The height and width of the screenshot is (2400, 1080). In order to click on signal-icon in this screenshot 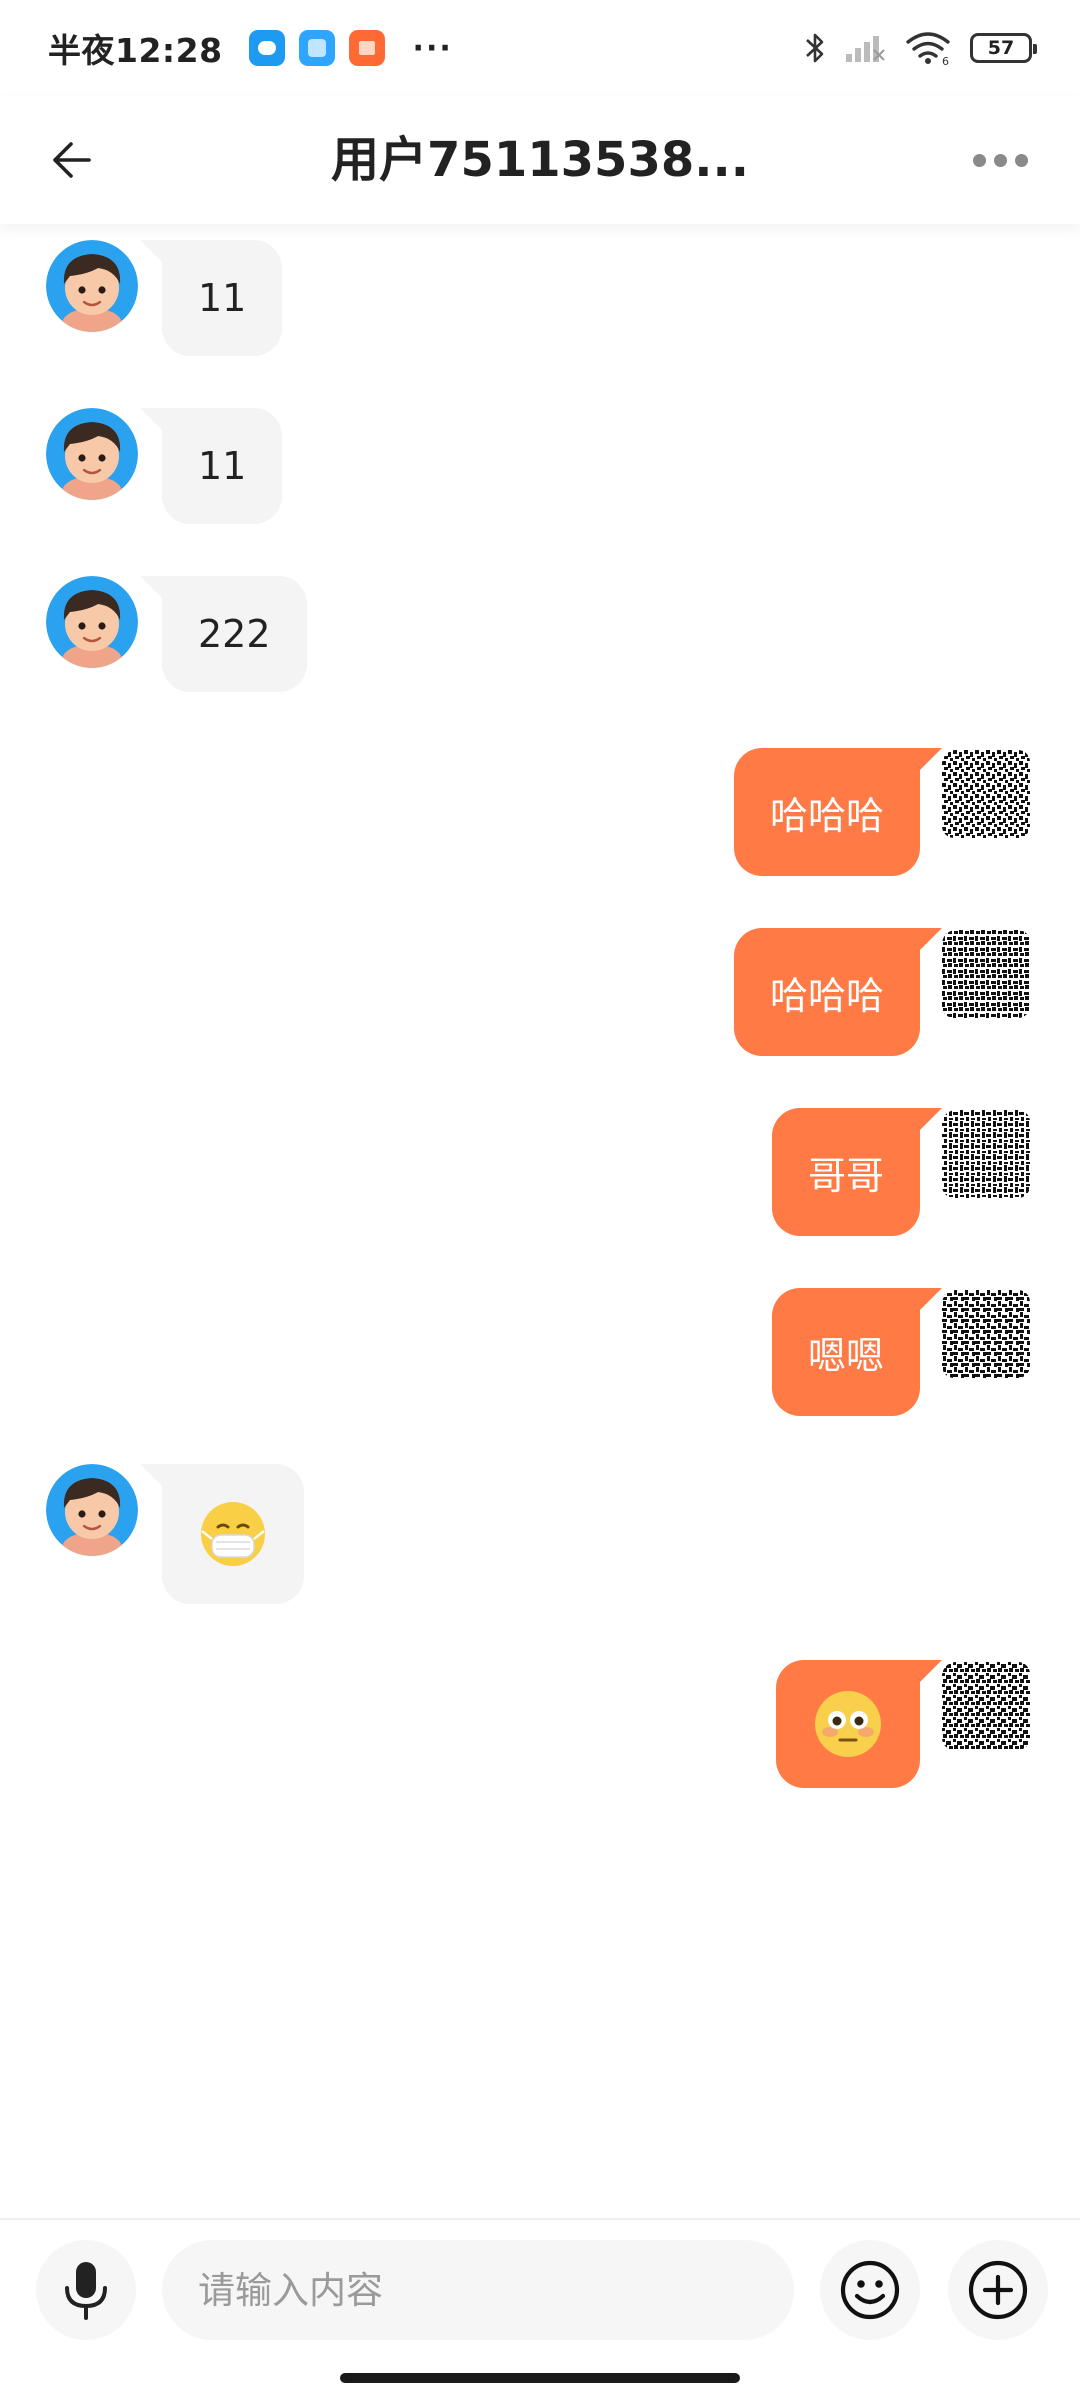, I will do `click(865, 49)`.